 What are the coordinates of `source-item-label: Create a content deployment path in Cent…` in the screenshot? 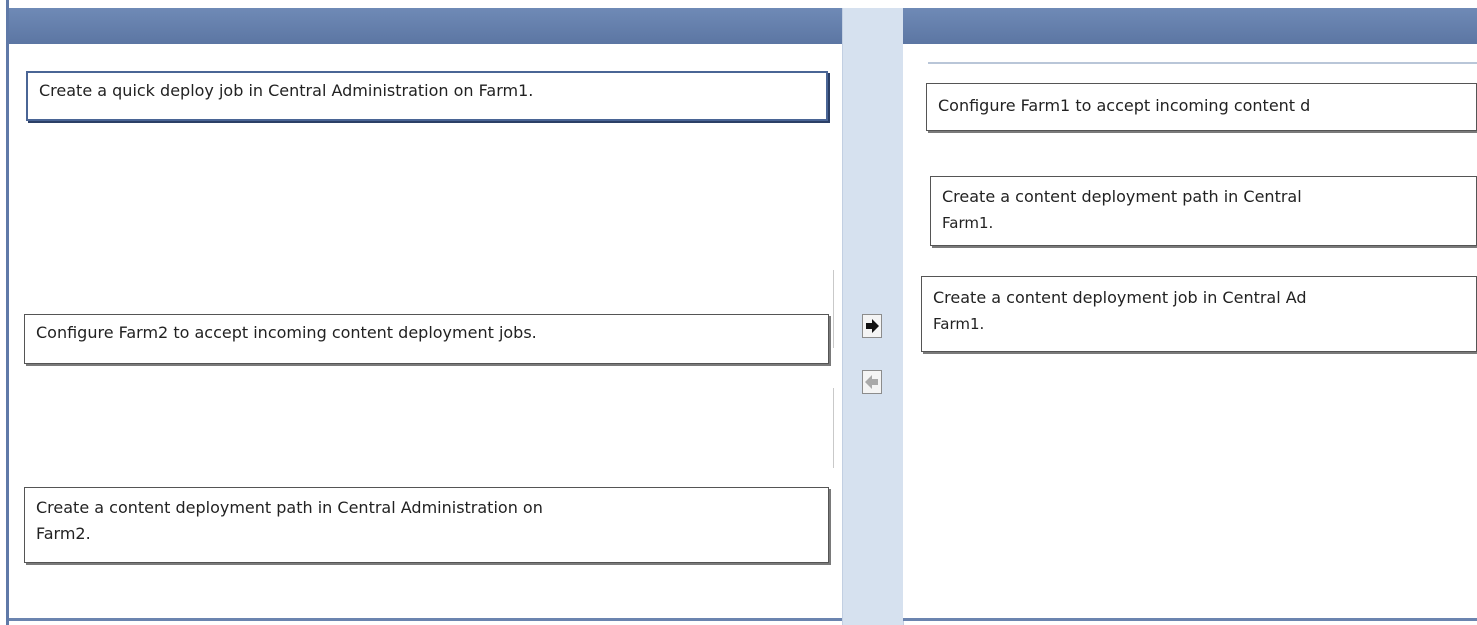 It's located at (289, 507).